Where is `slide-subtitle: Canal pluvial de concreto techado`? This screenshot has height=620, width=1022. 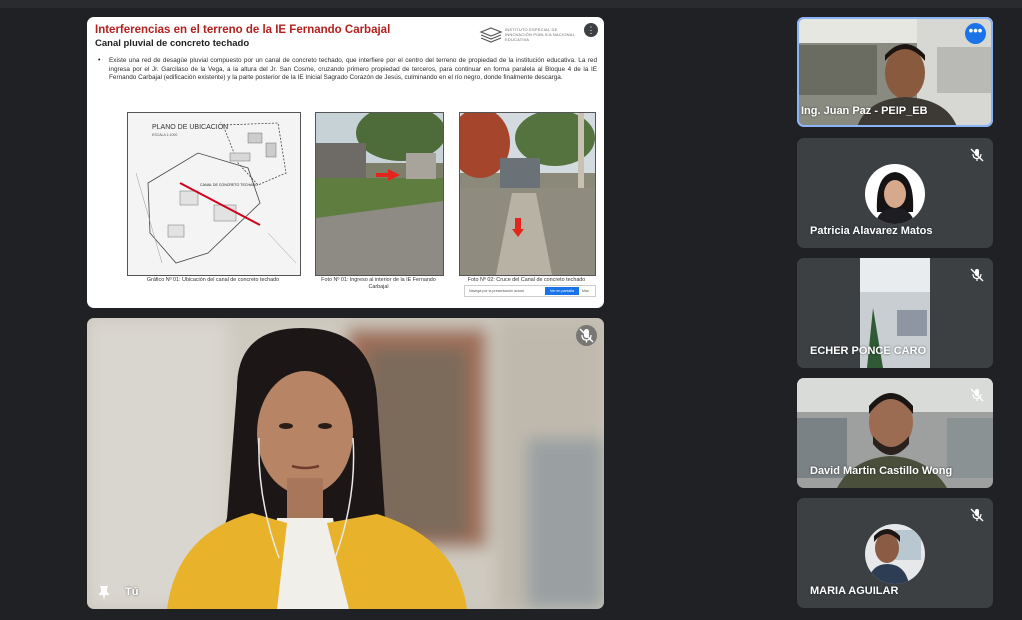 slide-subtitle: Canal pluvial de concreto techado is located at coordinates (172, 43).